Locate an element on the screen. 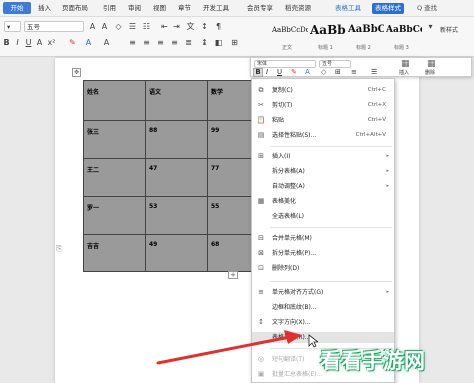 This screenshot has height=383, width=474. mini-delete-icon: ▦ is located at coordinates (431, 64).